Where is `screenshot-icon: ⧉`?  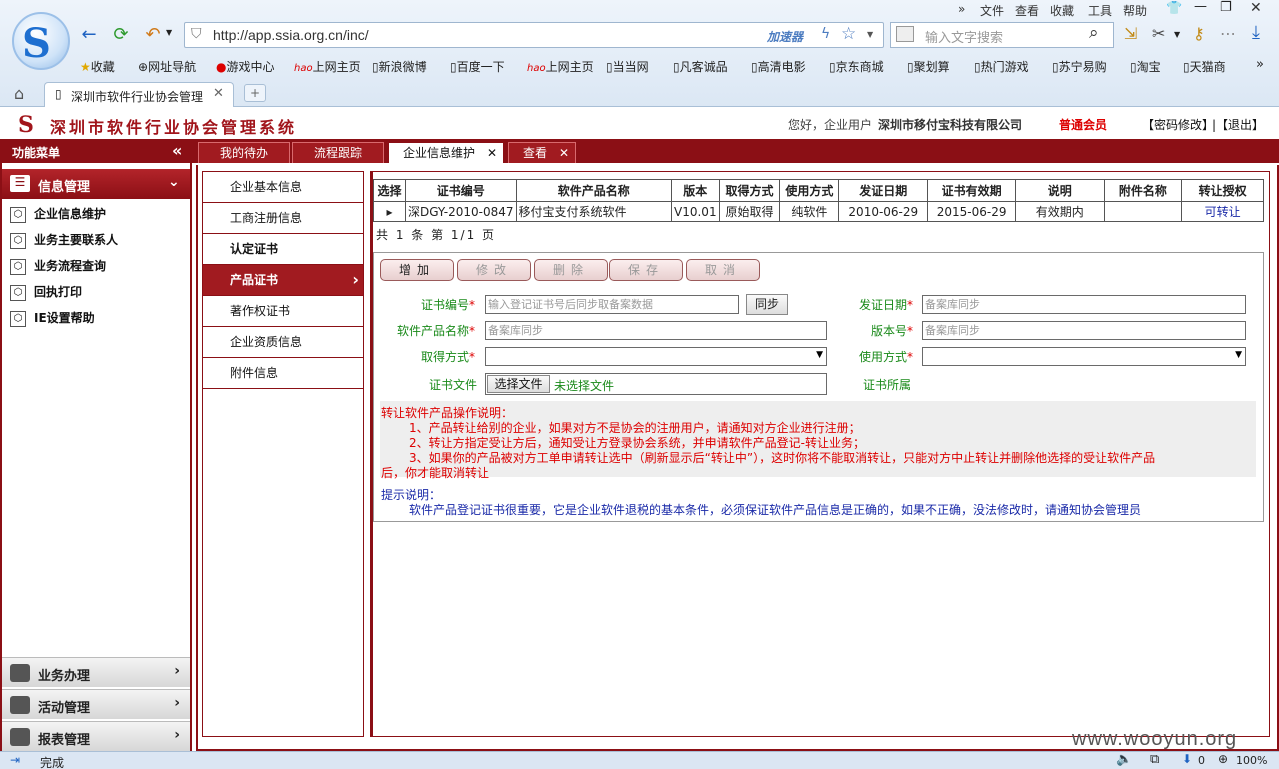
screenshot-icon: ⧉ is located at coordinates (1154, 759).